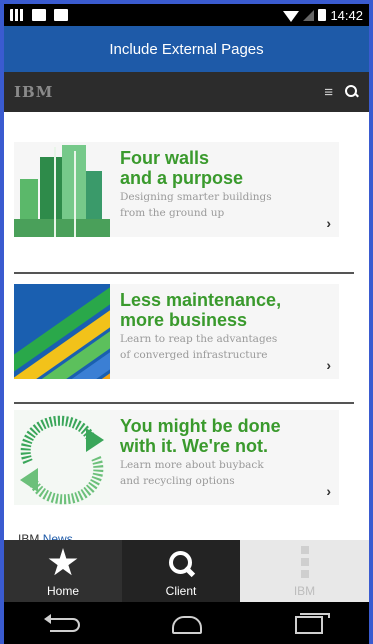 This screenshot has height=644, width=373. What do you see at coordinates (182, 178) in the screenshot?
I see `promo-title: and a purpose` at bounding box center [182, 178].